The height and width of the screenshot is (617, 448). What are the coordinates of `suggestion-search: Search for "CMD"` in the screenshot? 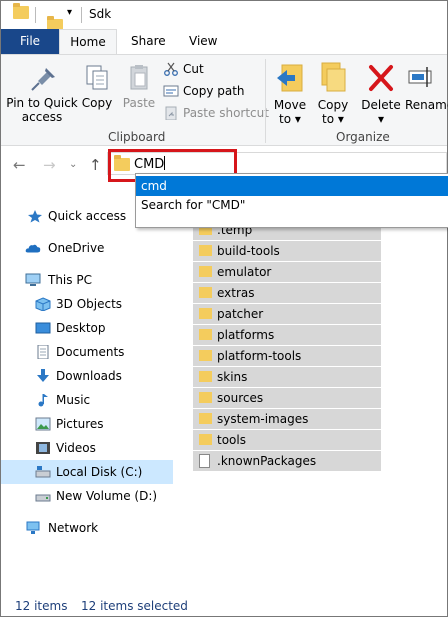 It's located at (292, 205).